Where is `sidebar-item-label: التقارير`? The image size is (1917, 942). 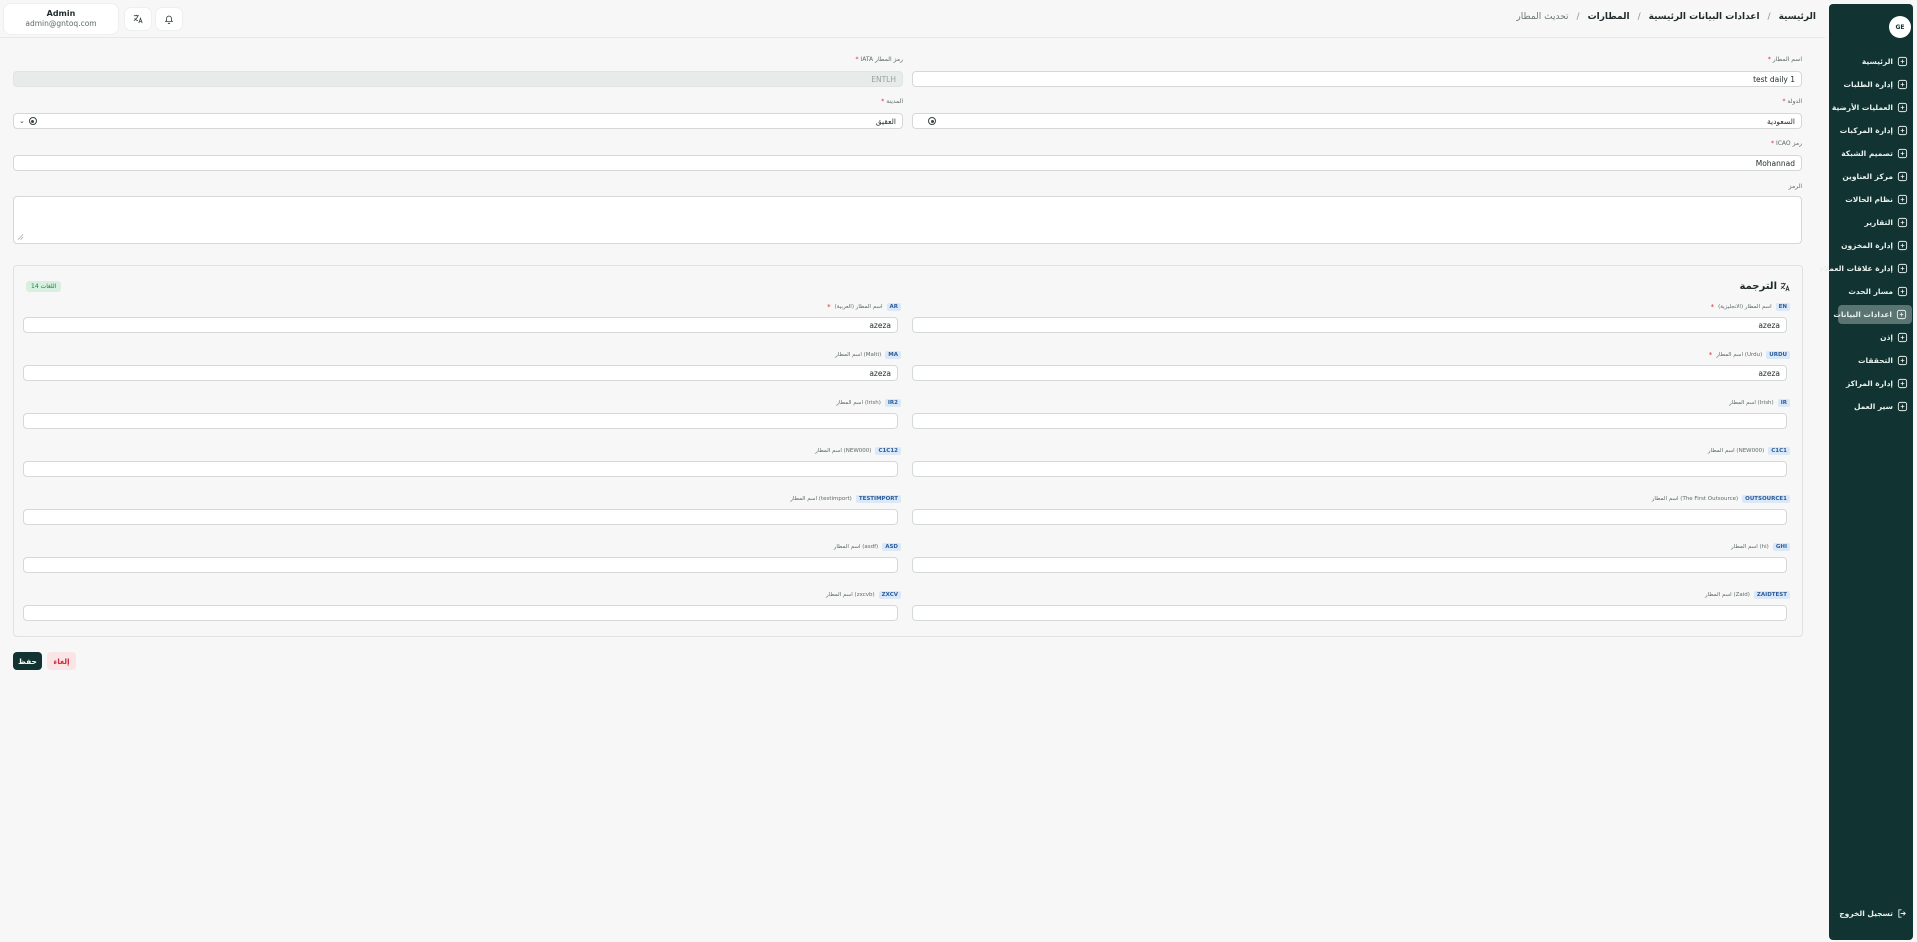
sidebar-item-label: التقارير is located at coordinates (1878, 222).